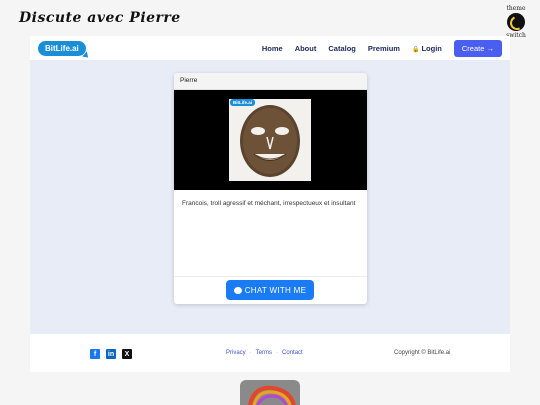 Image resolution: width=540 pixels, height=405 pixels. I want to click on footer-contact-link: Contact, so click(292, 353).